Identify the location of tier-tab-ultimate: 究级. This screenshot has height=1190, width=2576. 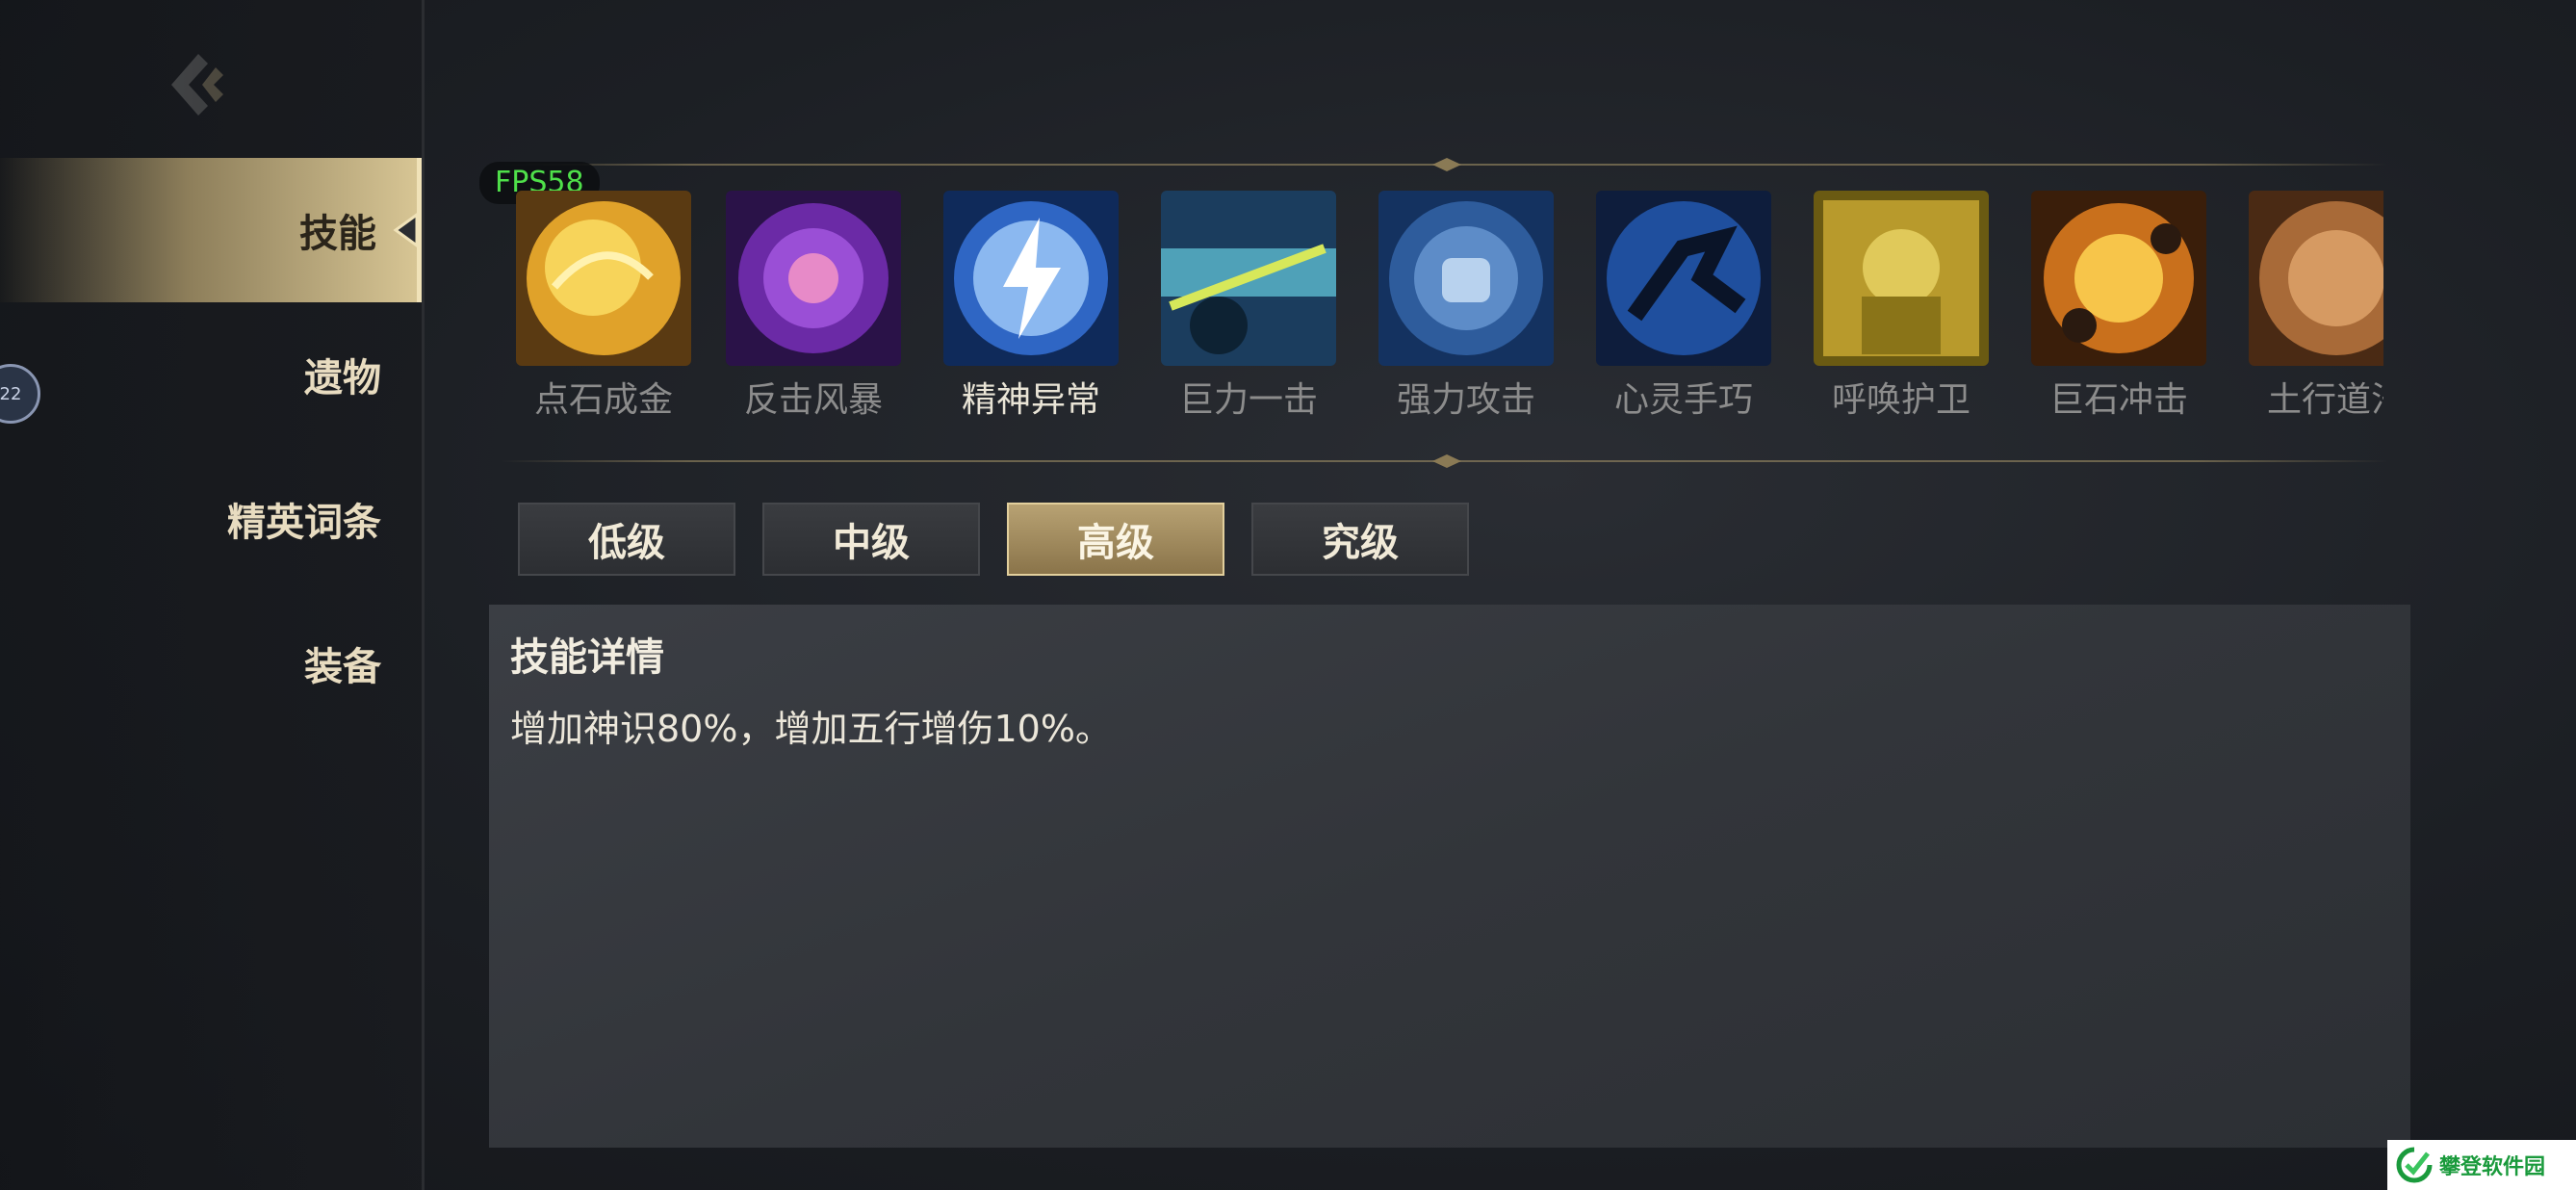
(1360, 539).